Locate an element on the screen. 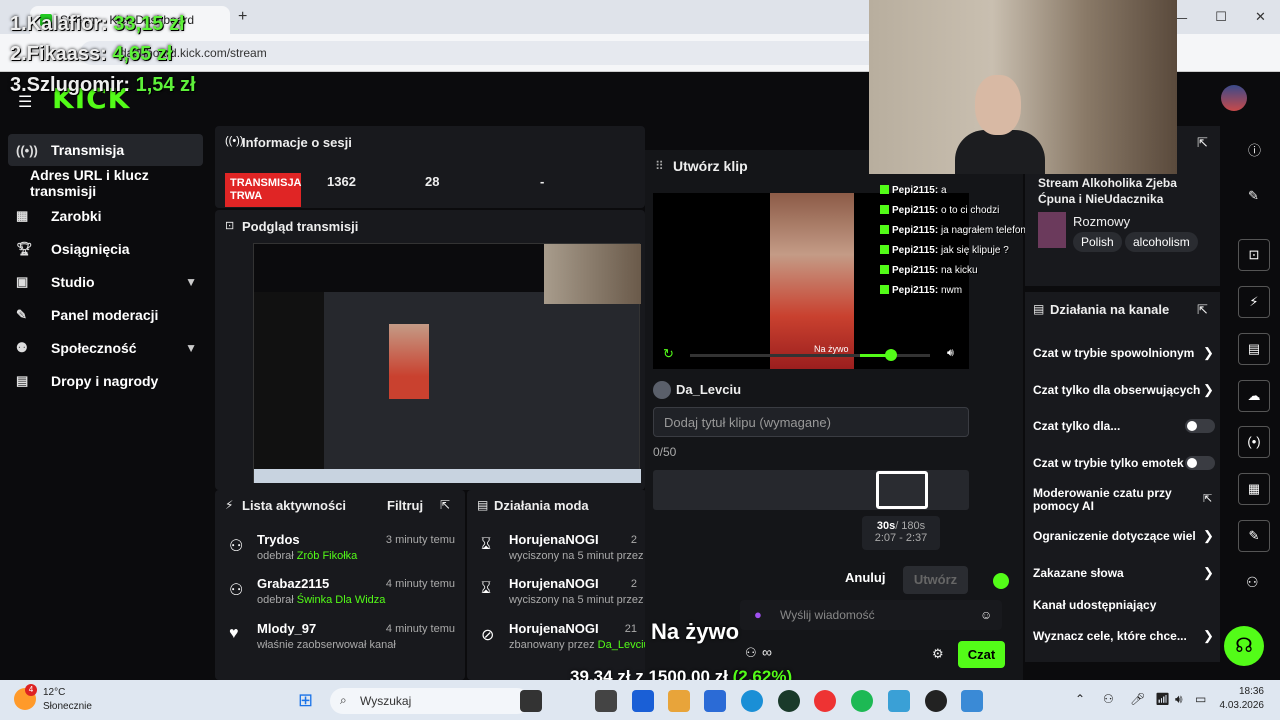 This screenshot has width=1280, height=720. battery-icon: ▭ is located at coordinates (1200, 699).